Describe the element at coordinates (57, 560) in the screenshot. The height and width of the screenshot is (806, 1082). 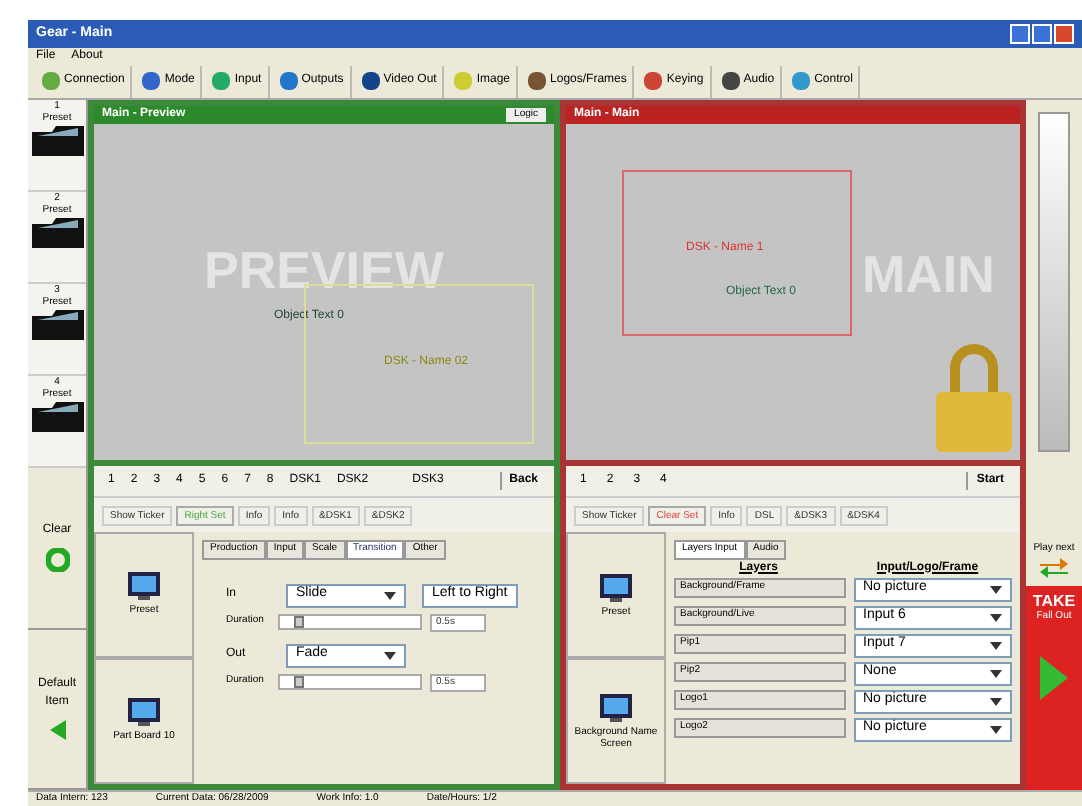
I see `recycle-icon` at that location.